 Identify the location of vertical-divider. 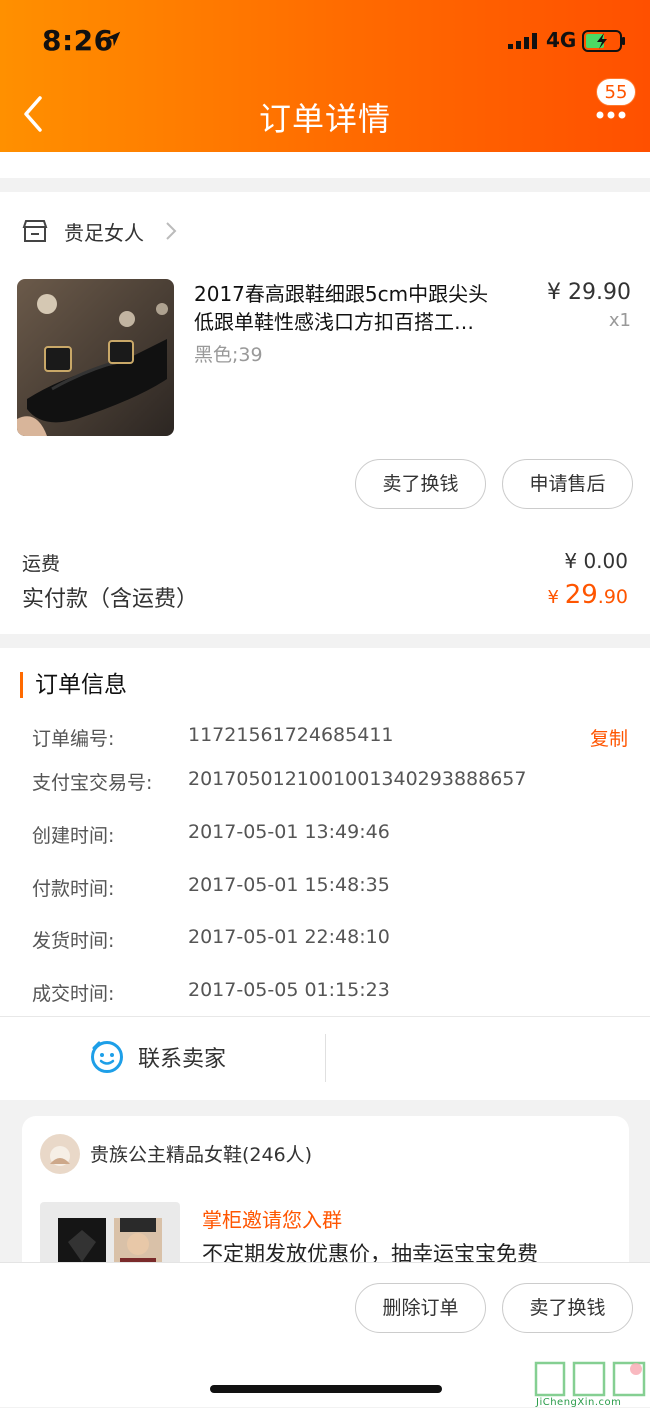
(325, 1058).